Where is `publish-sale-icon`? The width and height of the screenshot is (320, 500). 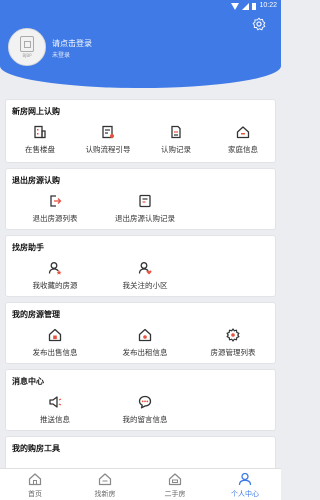 publish-sale-icon is located at coordinates (55, 335).